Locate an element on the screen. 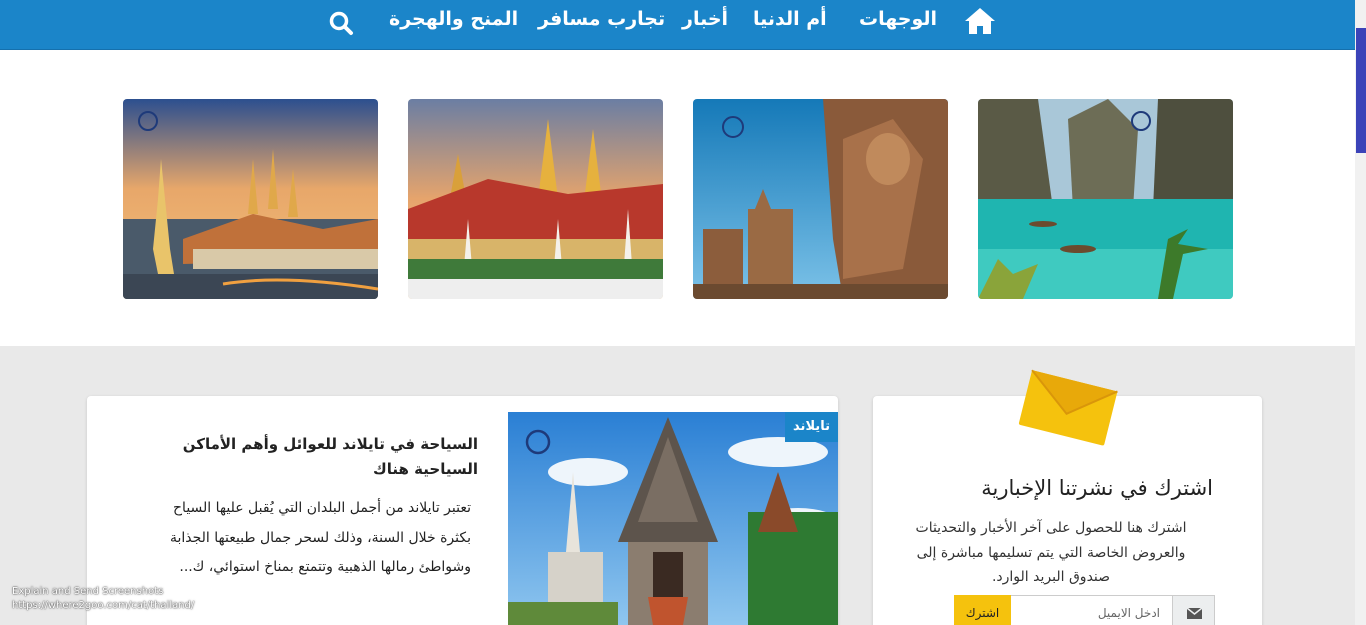 This screenshot has width=1366, height=625. overlay-caption-title: Explain and Send Screenshots is located at coordinates (88, 591).